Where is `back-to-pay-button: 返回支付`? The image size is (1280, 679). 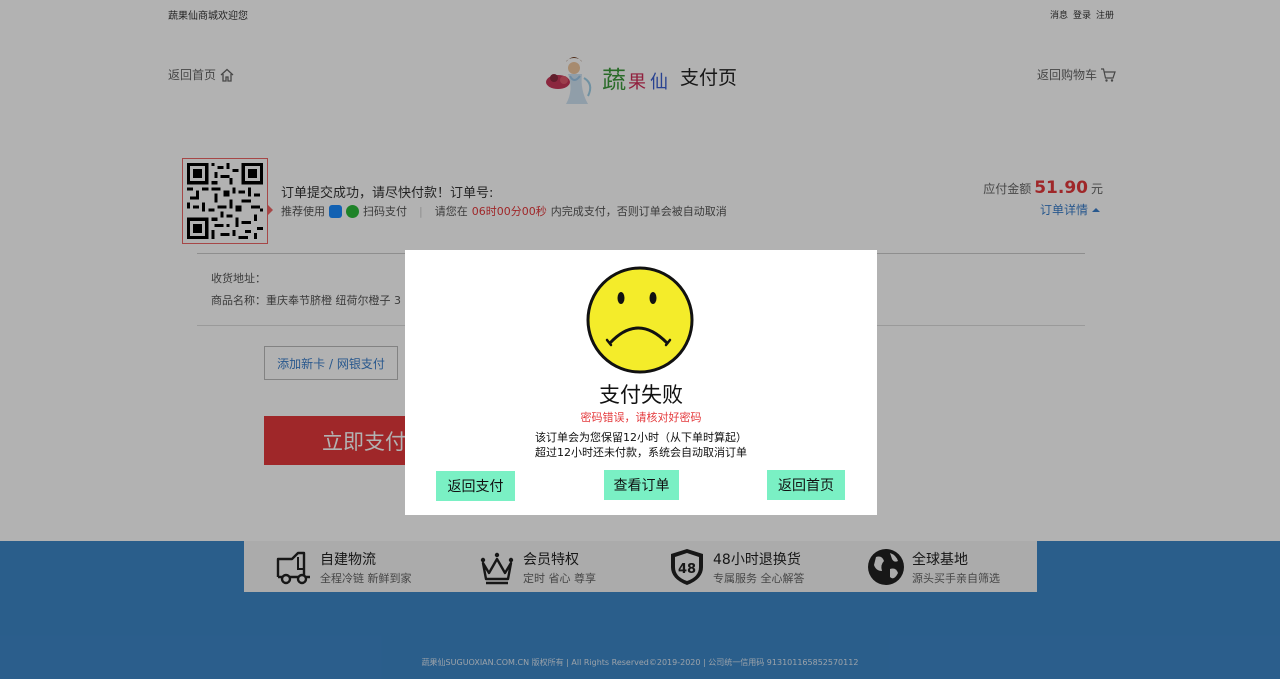 back-to-pay-button: 返回支付 is located at coordinates (475, 486).